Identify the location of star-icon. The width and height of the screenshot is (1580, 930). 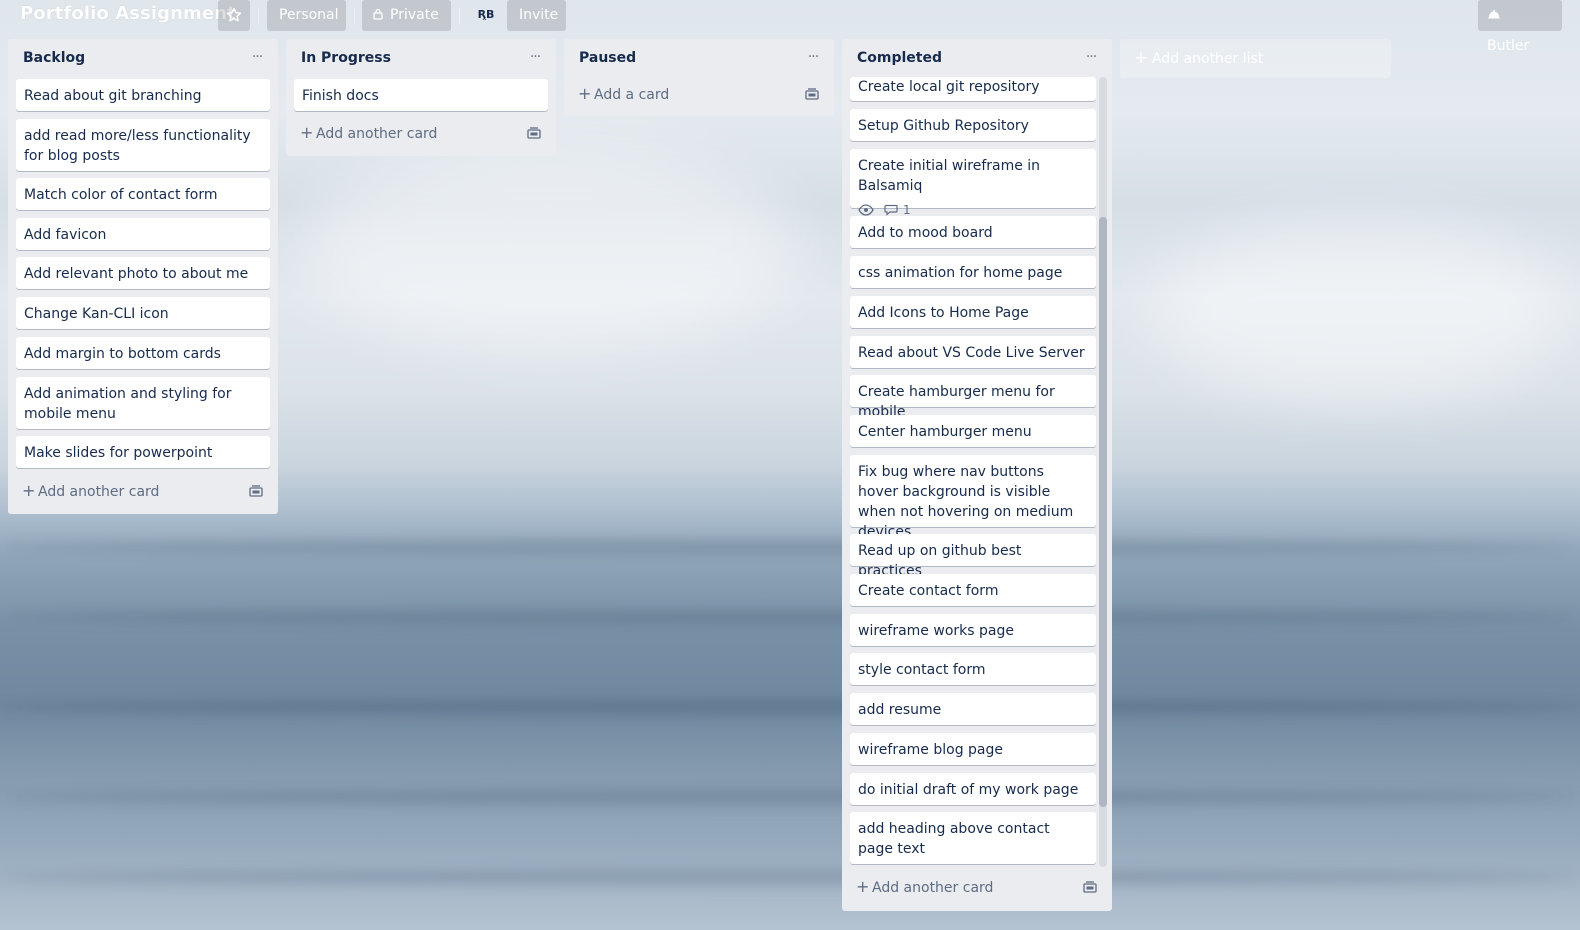
(234, 14).